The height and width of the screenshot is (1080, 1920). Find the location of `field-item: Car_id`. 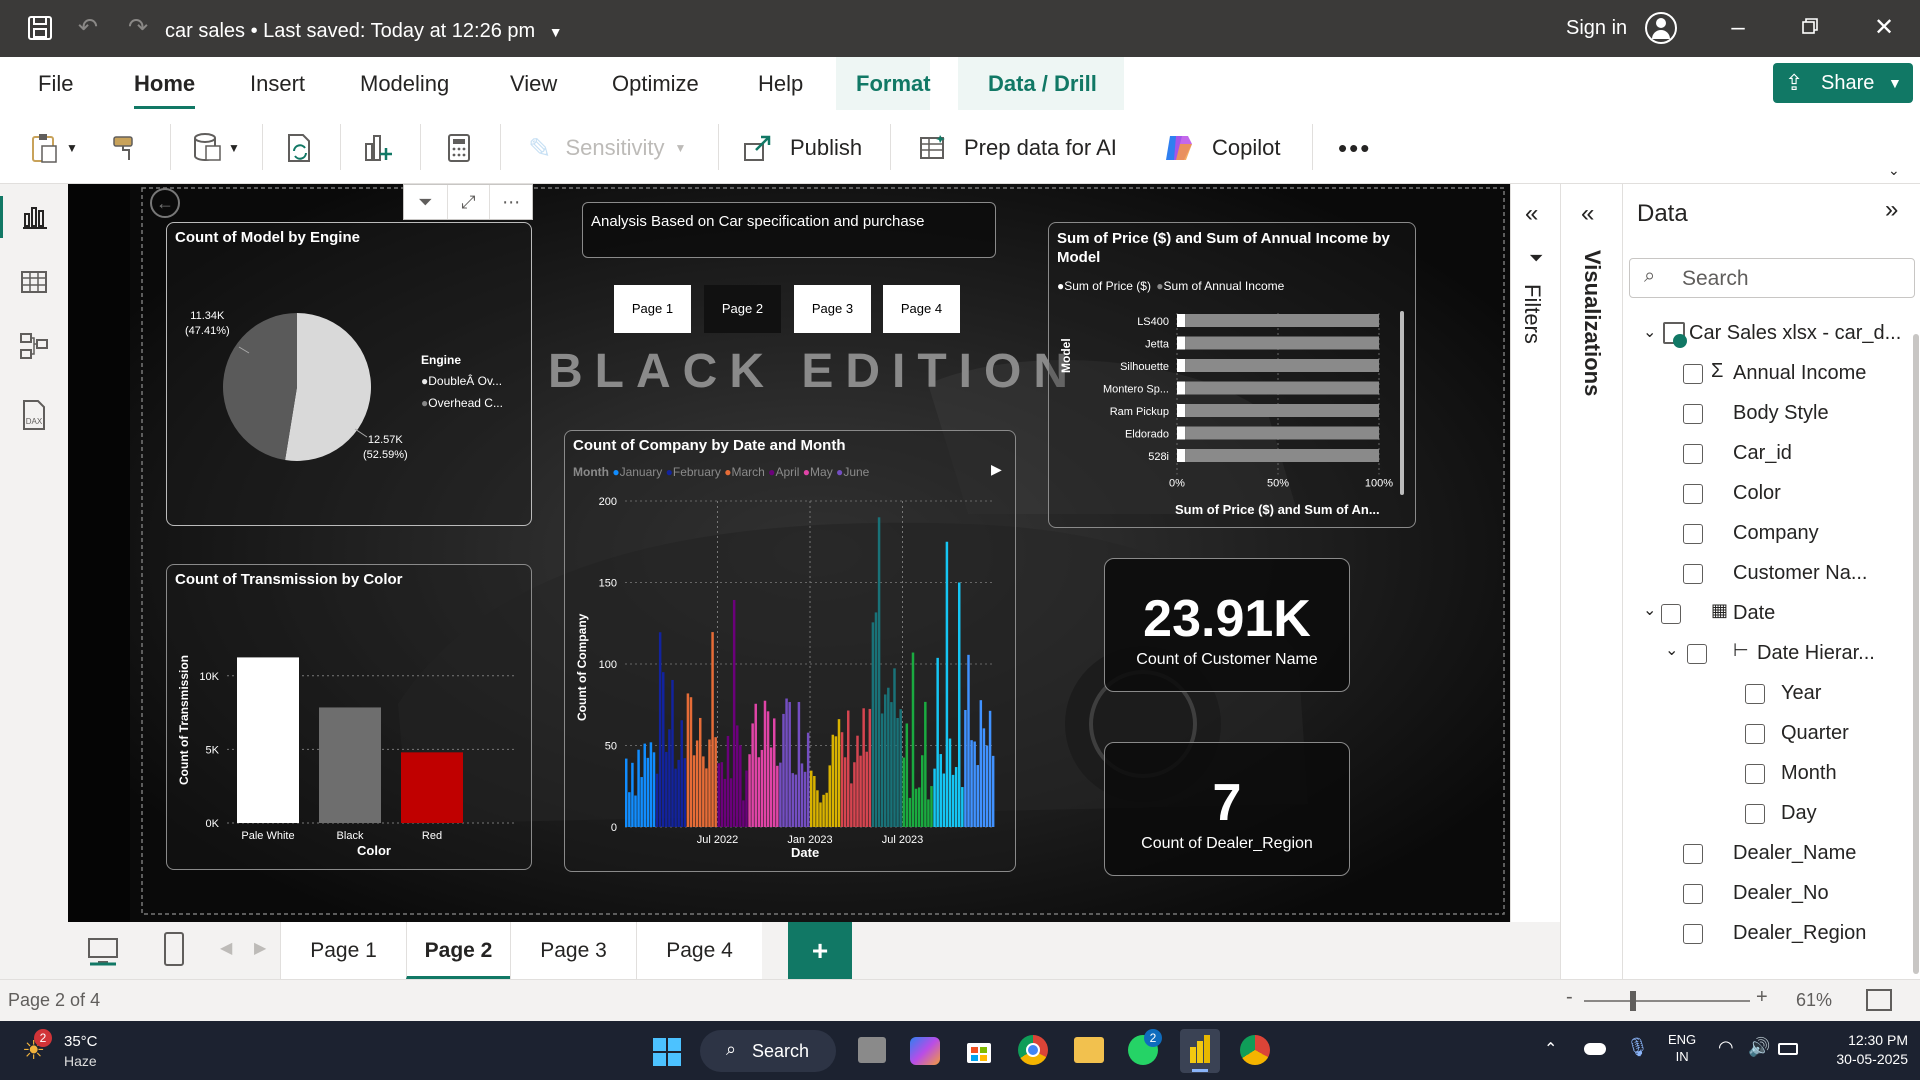

field-item: Car_id is located at coordinates (1771, 454).